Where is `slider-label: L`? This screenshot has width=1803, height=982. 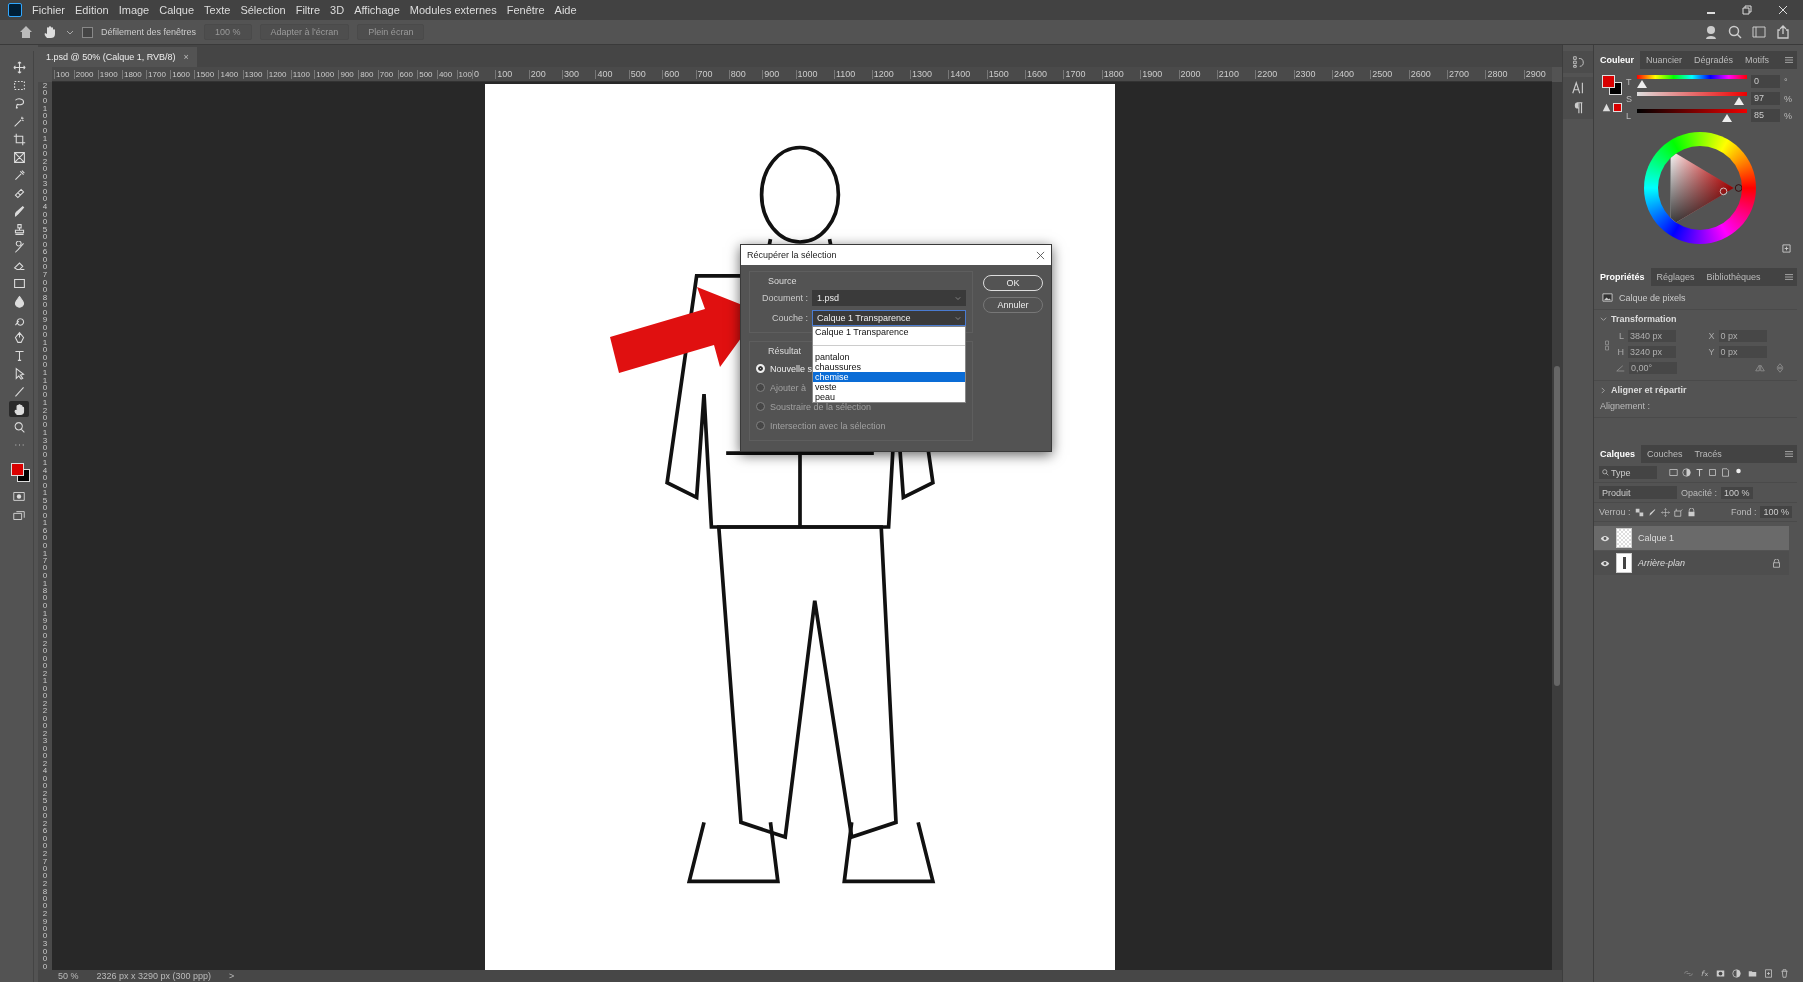 slider-label: L is located at coordinates (1629, 115).